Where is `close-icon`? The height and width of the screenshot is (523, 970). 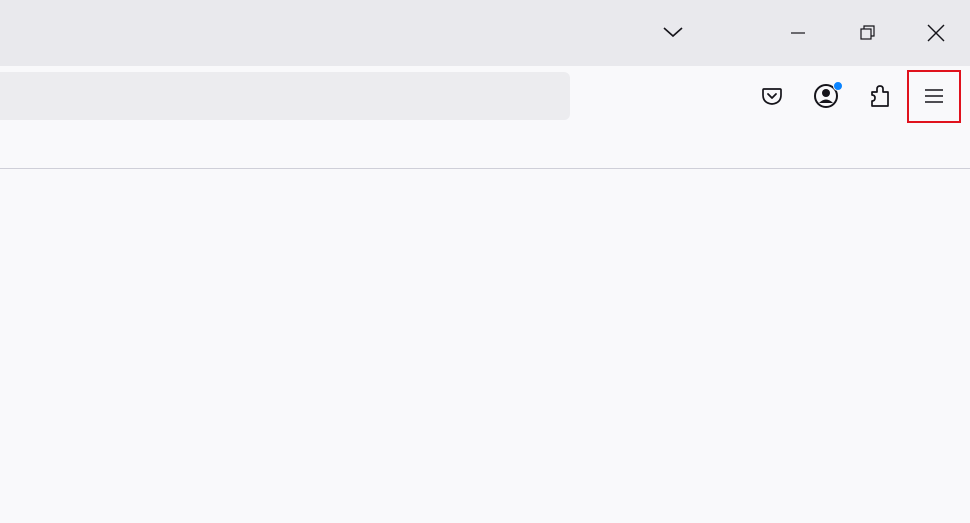
close-icon is located at coordinates (936, 33).